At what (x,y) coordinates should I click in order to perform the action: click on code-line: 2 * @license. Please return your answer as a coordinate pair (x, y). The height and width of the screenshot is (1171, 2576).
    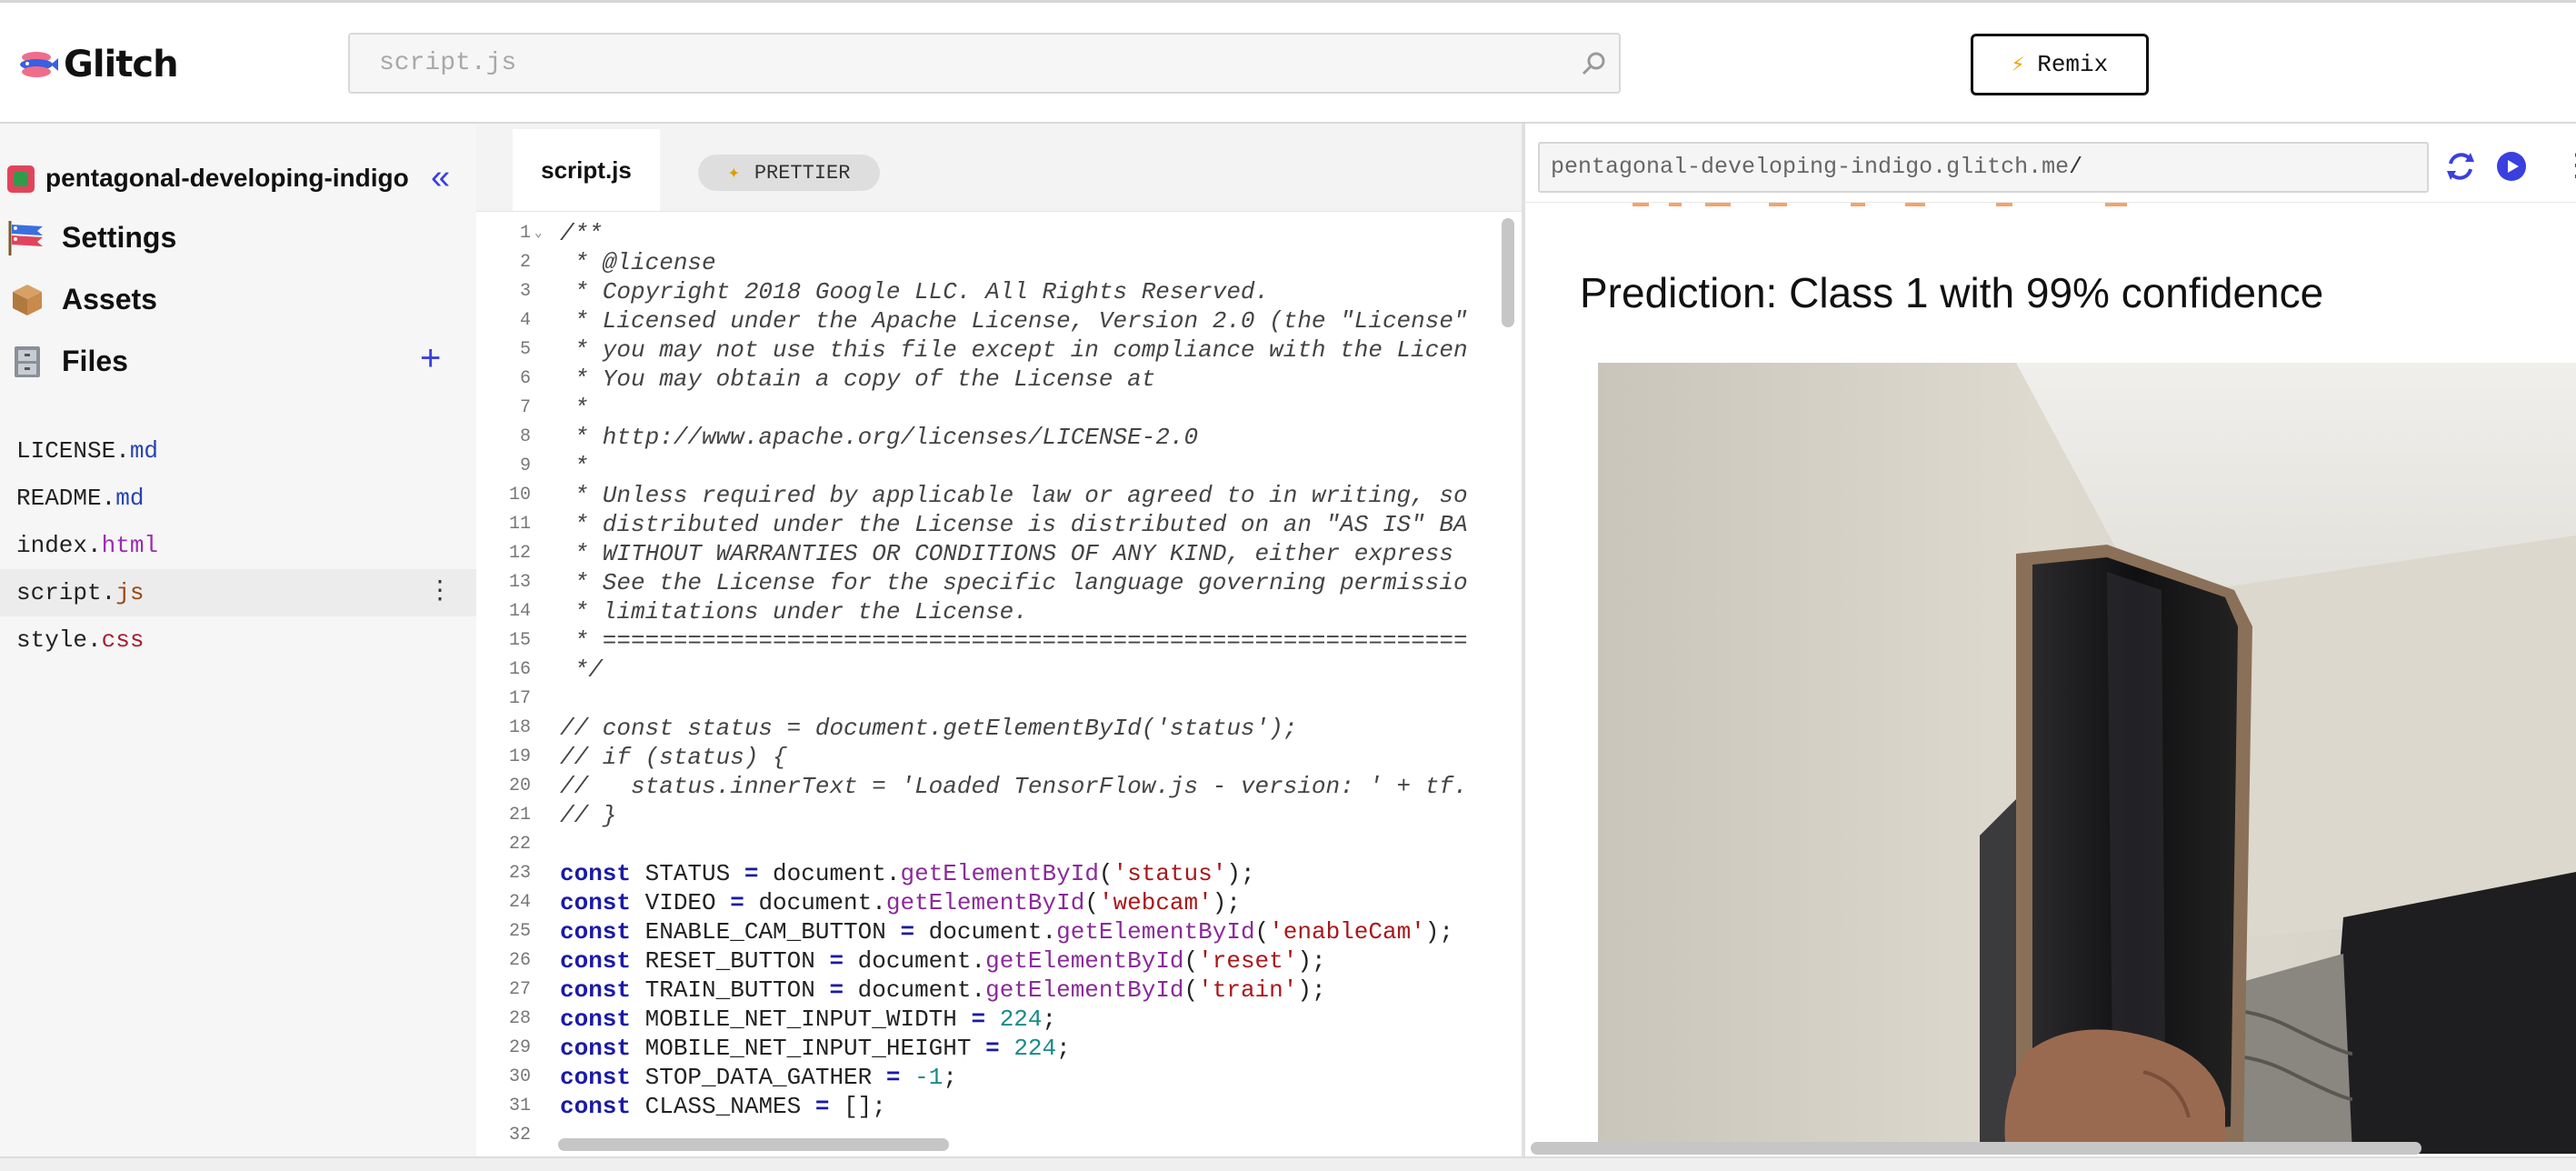
    Looking at the image, I should click on (989, 262).